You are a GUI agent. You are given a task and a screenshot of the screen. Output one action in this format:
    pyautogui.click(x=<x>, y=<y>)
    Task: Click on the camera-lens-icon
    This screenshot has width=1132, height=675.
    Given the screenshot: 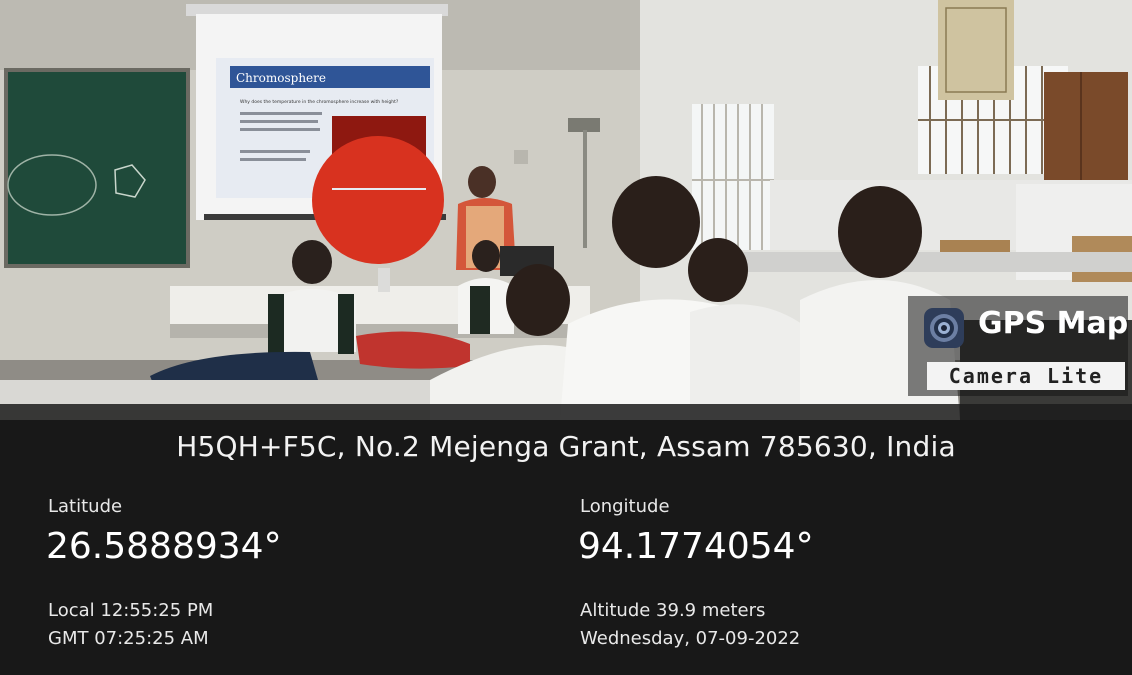 What is the action you would take?
    pyautogui.click(x=944, y=328)
    